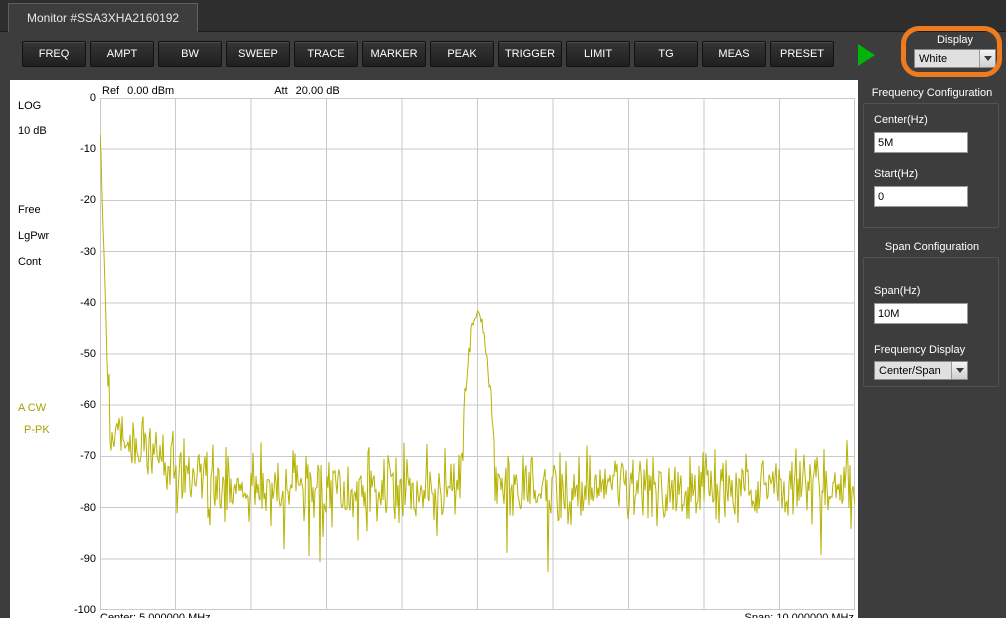 The image size is (1006, 618). Describe the element at coordinates (281, 91) in the screenshot. I see `att-label: Att` at that location.